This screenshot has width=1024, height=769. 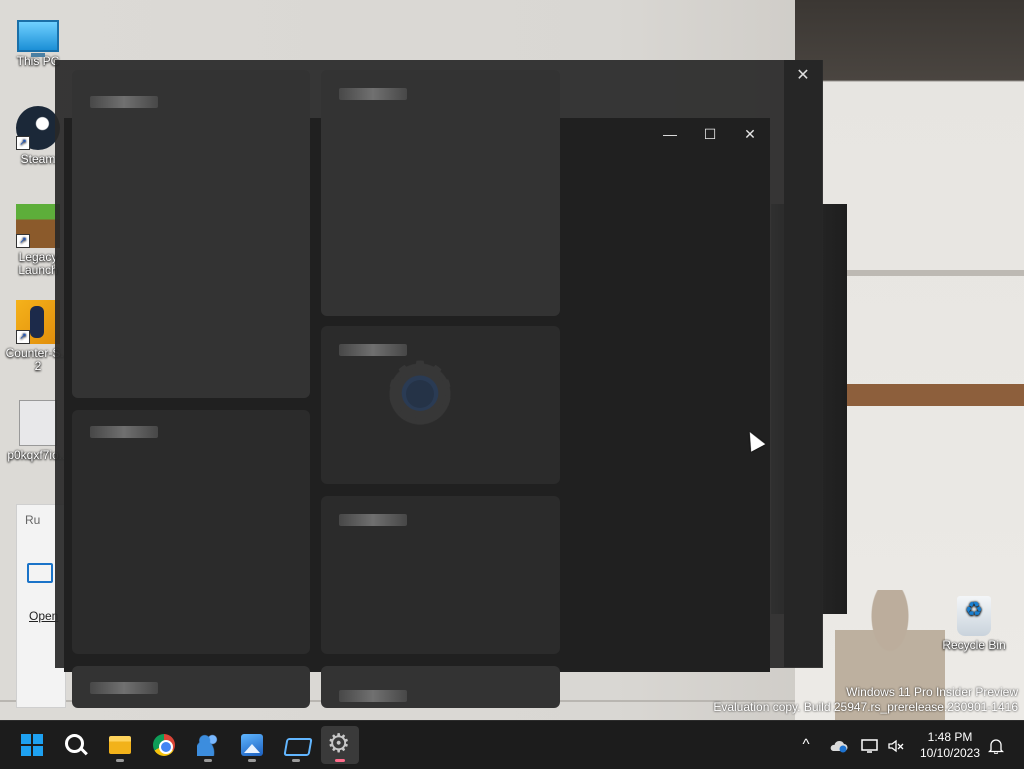 What do you see at coordinates (38, 38) in the screenshot?
I see `computer-icon` at bounding box center [38, 38].